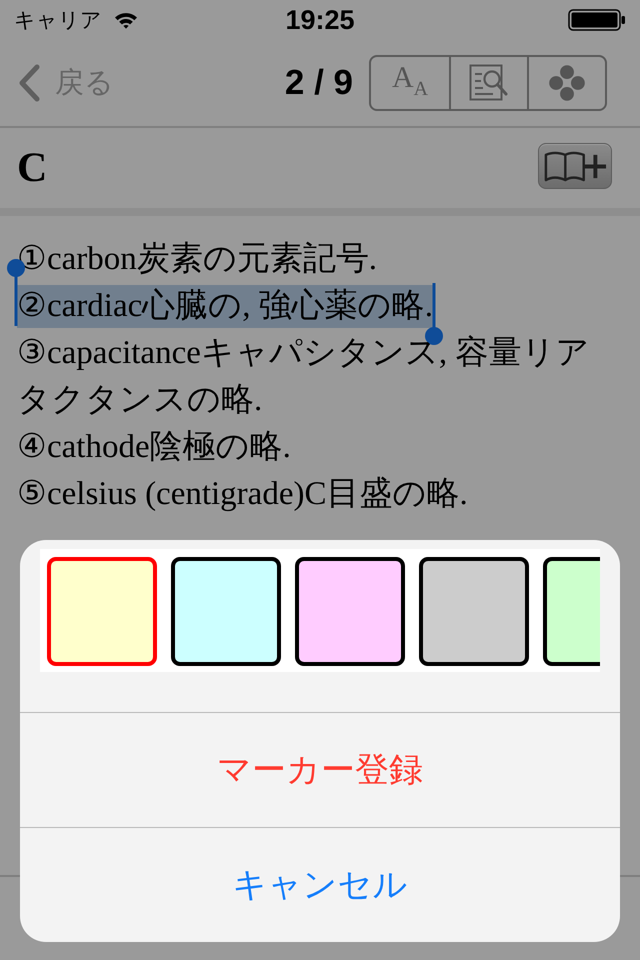  What do you see at coordinates (242, 494) in the screenshot?
I see `entry-text: ⑤celsius (centigrade)C目盛の略.` at bounding box center [242, 494].